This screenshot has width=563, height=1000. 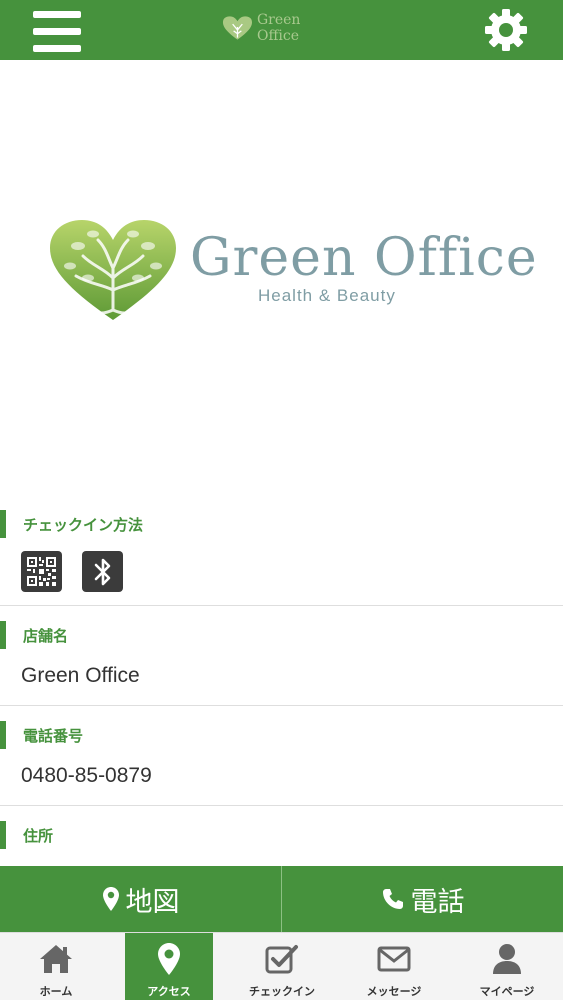 What do you see at coordinates (394, 991) in the screenshot?
I see `tab-message-label: メッセージ` at bounding box center [394, 991].